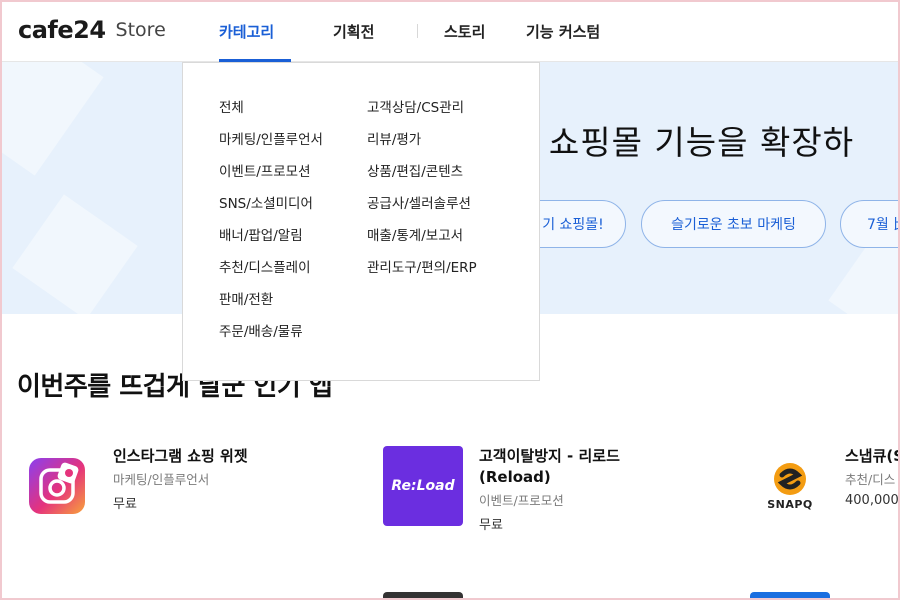 The image size is (900, 600). Describe the element at coordinates (870, 224) in the screenshot. I see `hero-pill-july: 7월 比` at that location.